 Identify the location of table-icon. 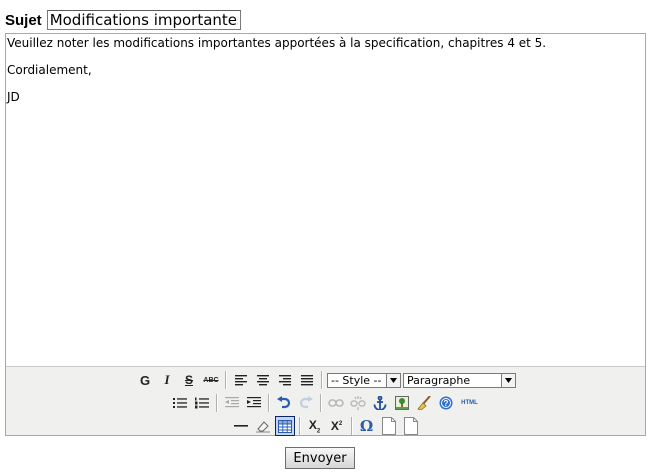
(284, 426).